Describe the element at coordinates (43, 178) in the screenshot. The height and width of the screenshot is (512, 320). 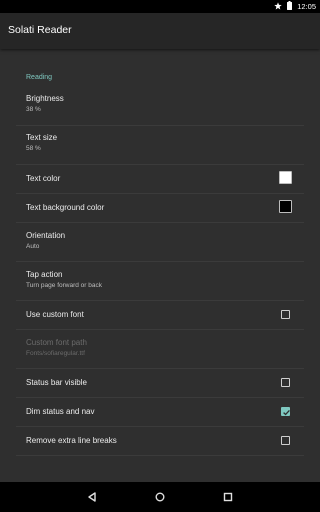
I see `pref-title: Text color` at that location.